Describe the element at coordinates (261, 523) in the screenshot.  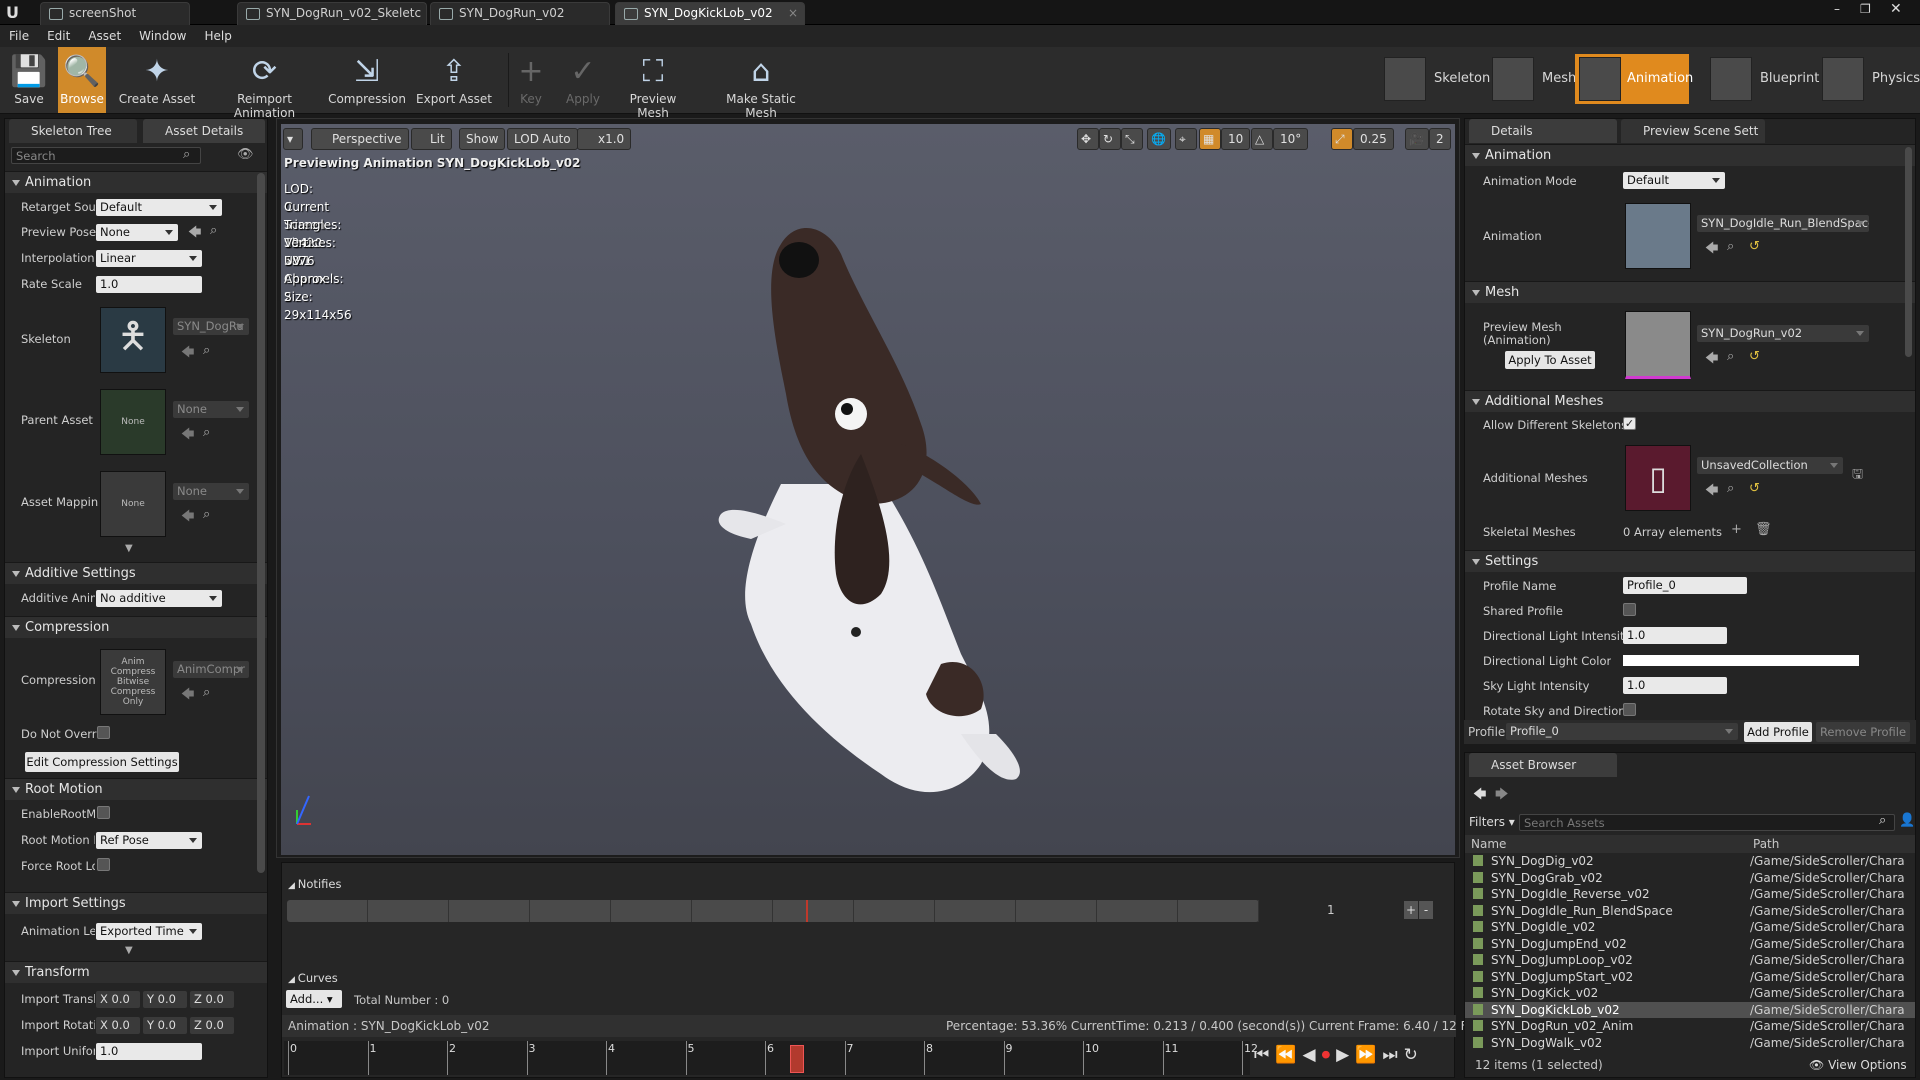
I see `left-scrollbar` at that location.